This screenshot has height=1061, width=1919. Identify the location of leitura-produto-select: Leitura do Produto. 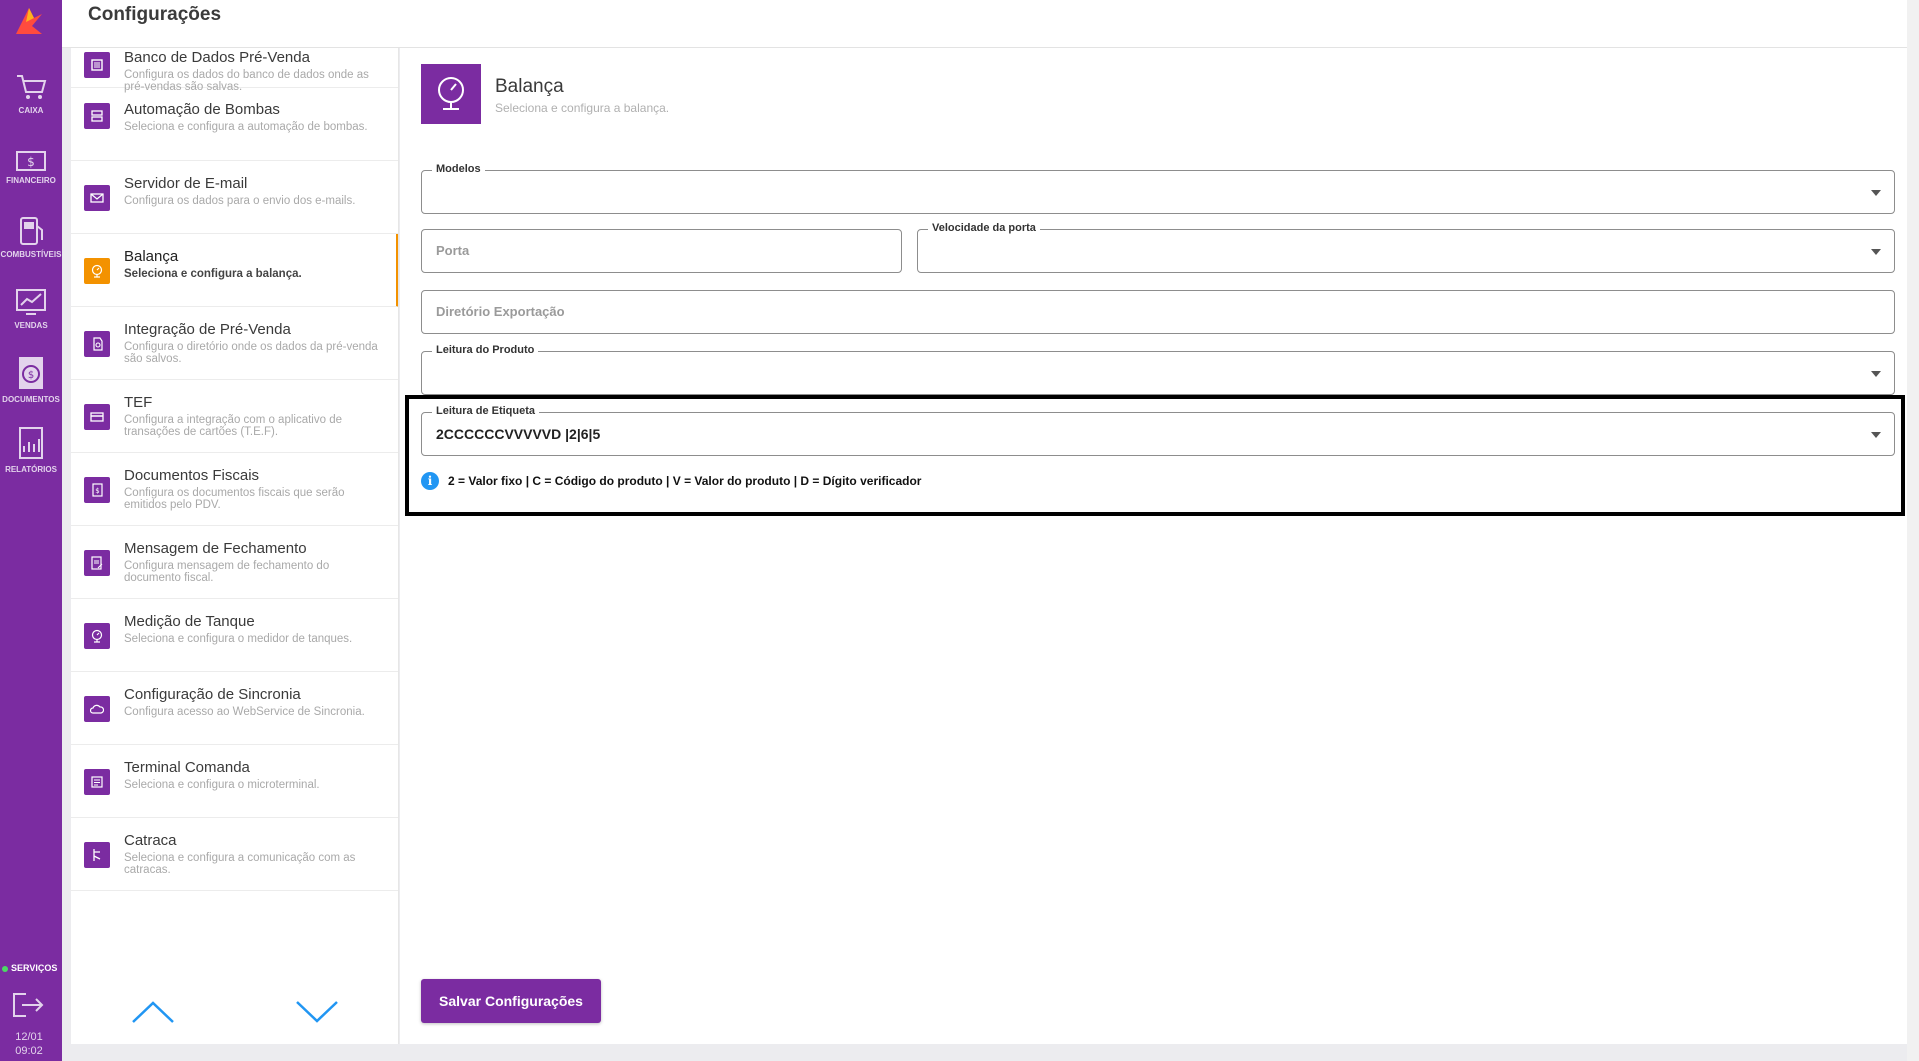
(1158, 369).